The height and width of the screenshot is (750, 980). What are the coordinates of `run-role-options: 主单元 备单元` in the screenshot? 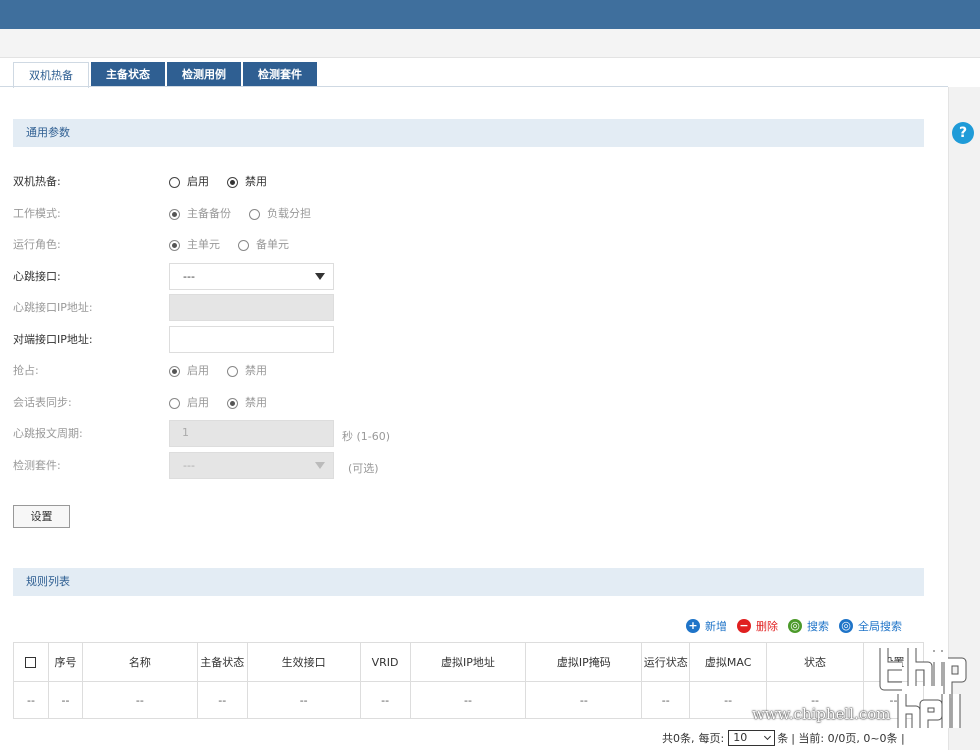 It's located at (238, 245).